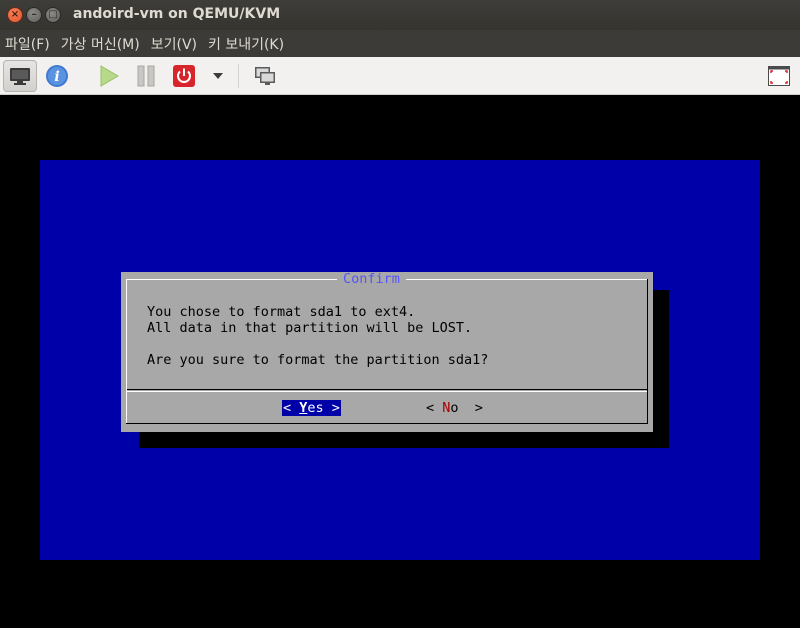 The width and height of the screenshot is (800, 628). I want to click on power-icon, so click(184, 76).